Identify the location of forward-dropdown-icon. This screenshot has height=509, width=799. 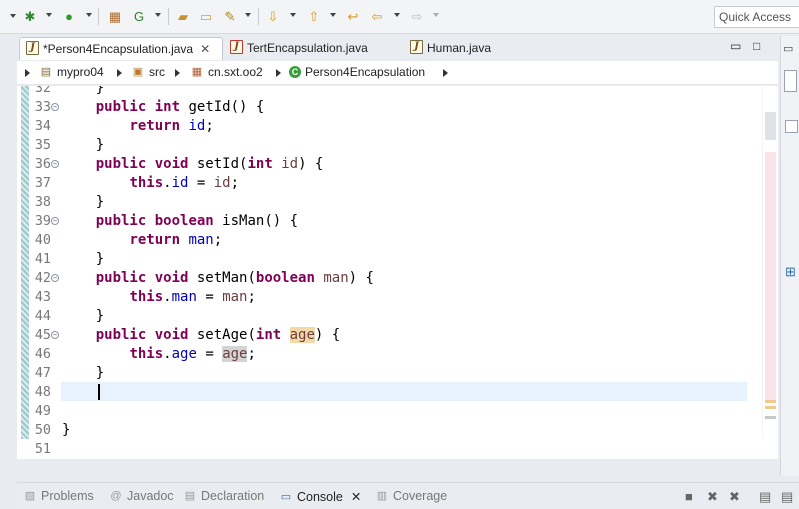
(436, 15).